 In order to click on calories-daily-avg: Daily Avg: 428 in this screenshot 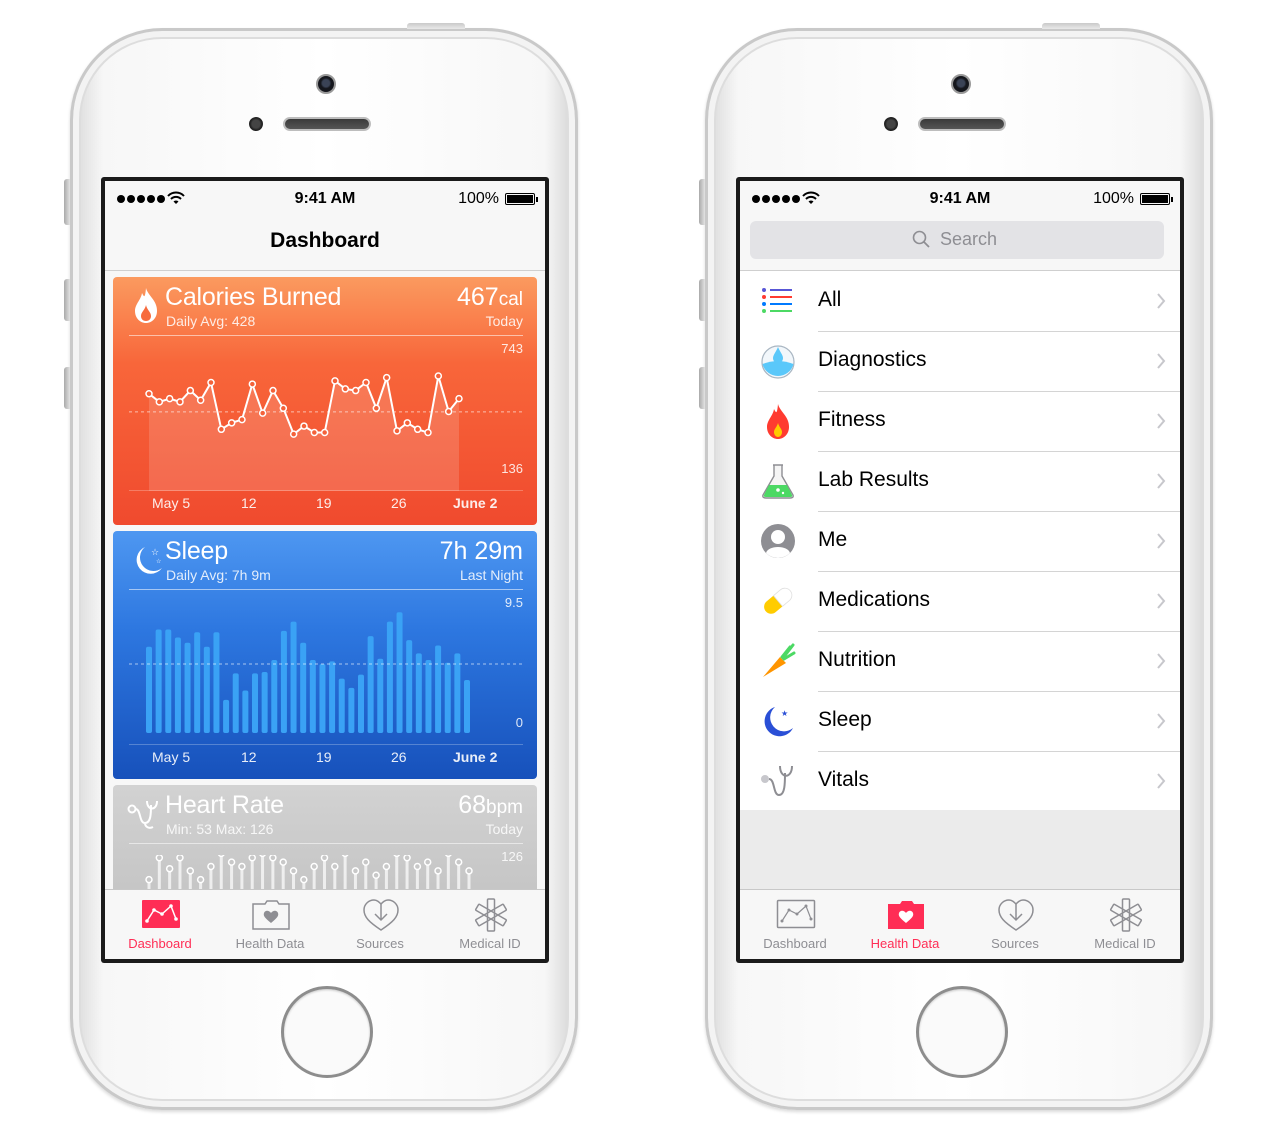, I will do `click(211, 321)`.